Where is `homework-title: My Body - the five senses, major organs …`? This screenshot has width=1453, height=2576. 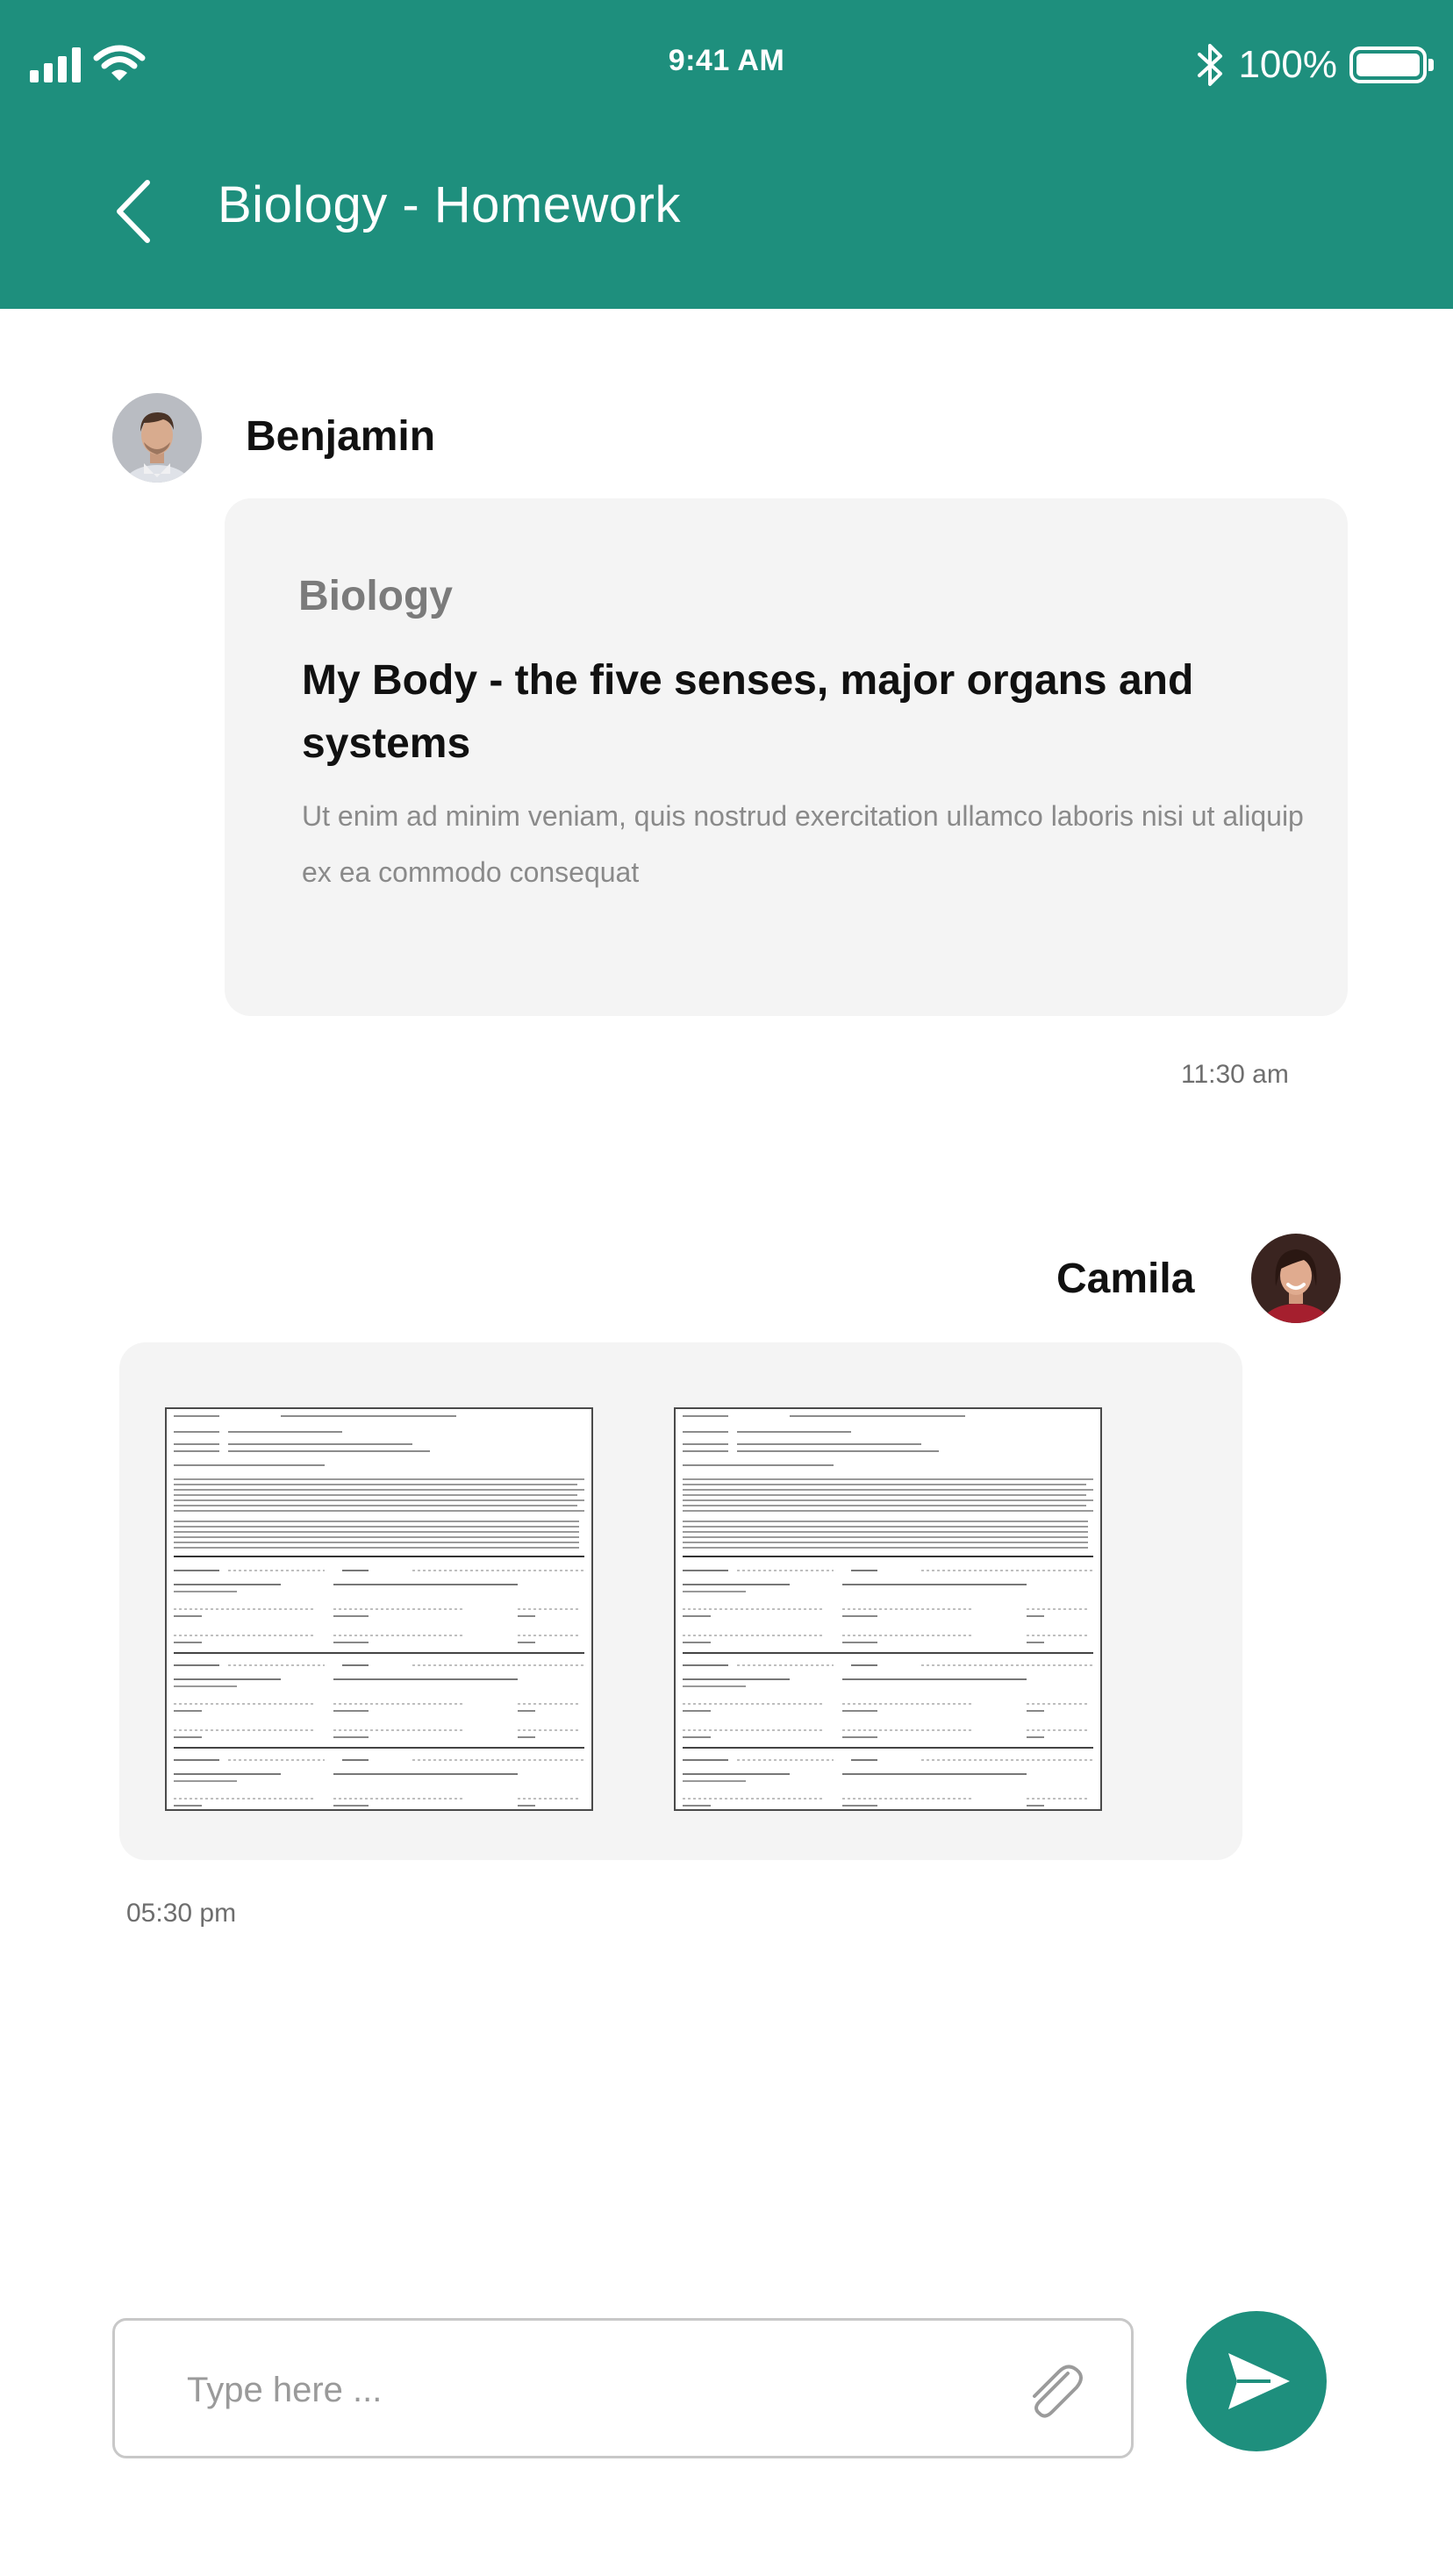
homework-title: My Body - the five senses, major organs … is located at coordinates (748, 712).